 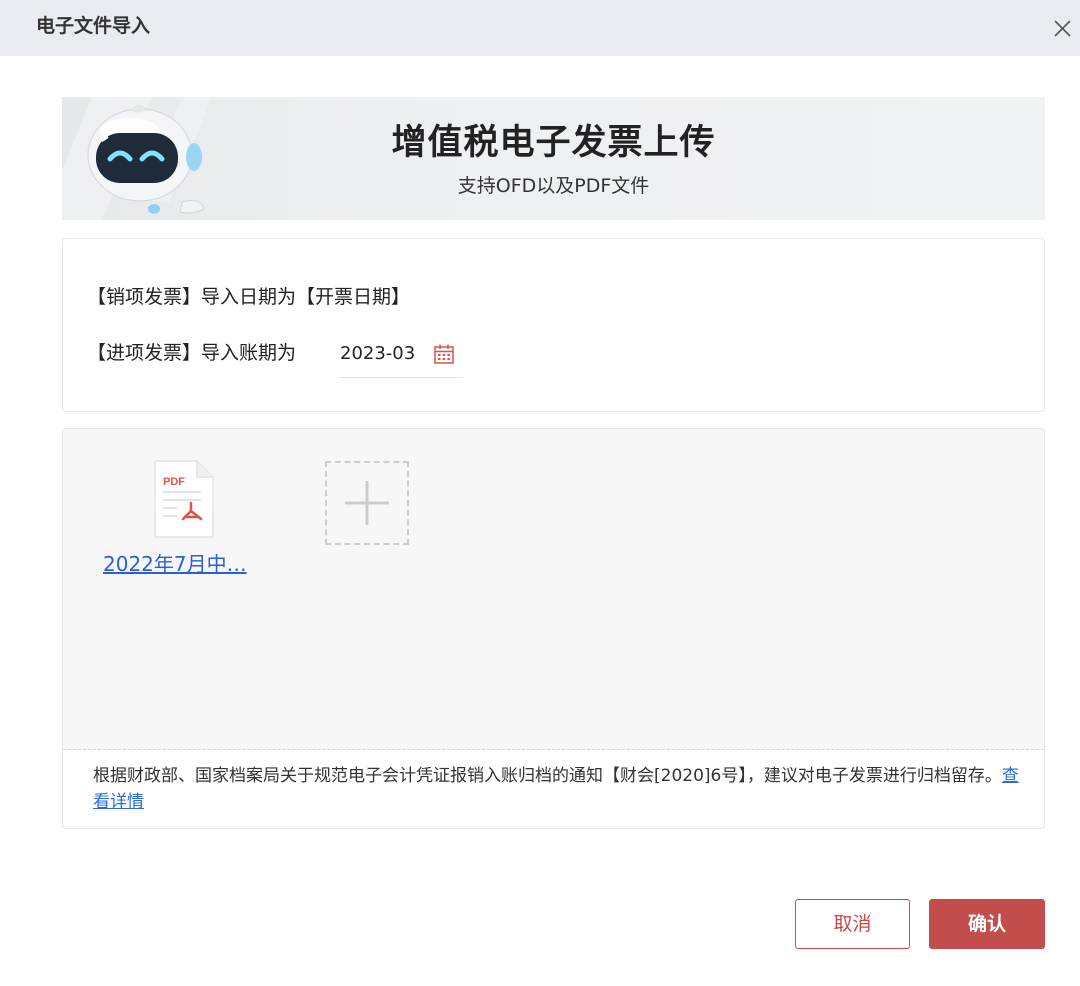 What do you see at coordinates (174, 482) in the screenshot?
I see `pdf-icon-label: PDF` at bounding box center [174, 482].